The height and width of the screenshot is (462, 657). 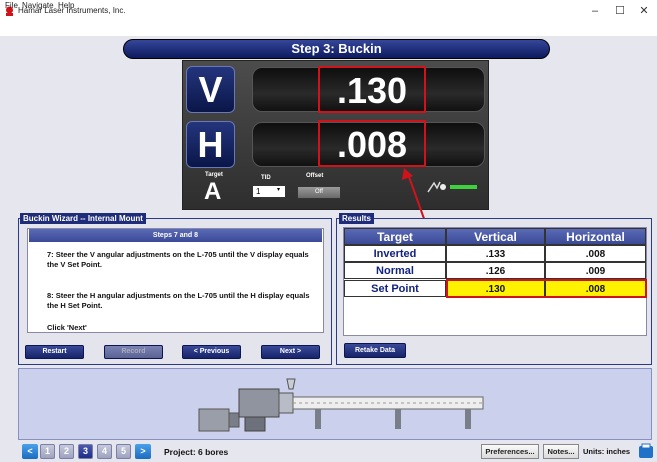 What do you see at coordinates (595, 270) in the screenshot?
I see `results-cell-horizontal: .009` at bounding box center [595, 270].